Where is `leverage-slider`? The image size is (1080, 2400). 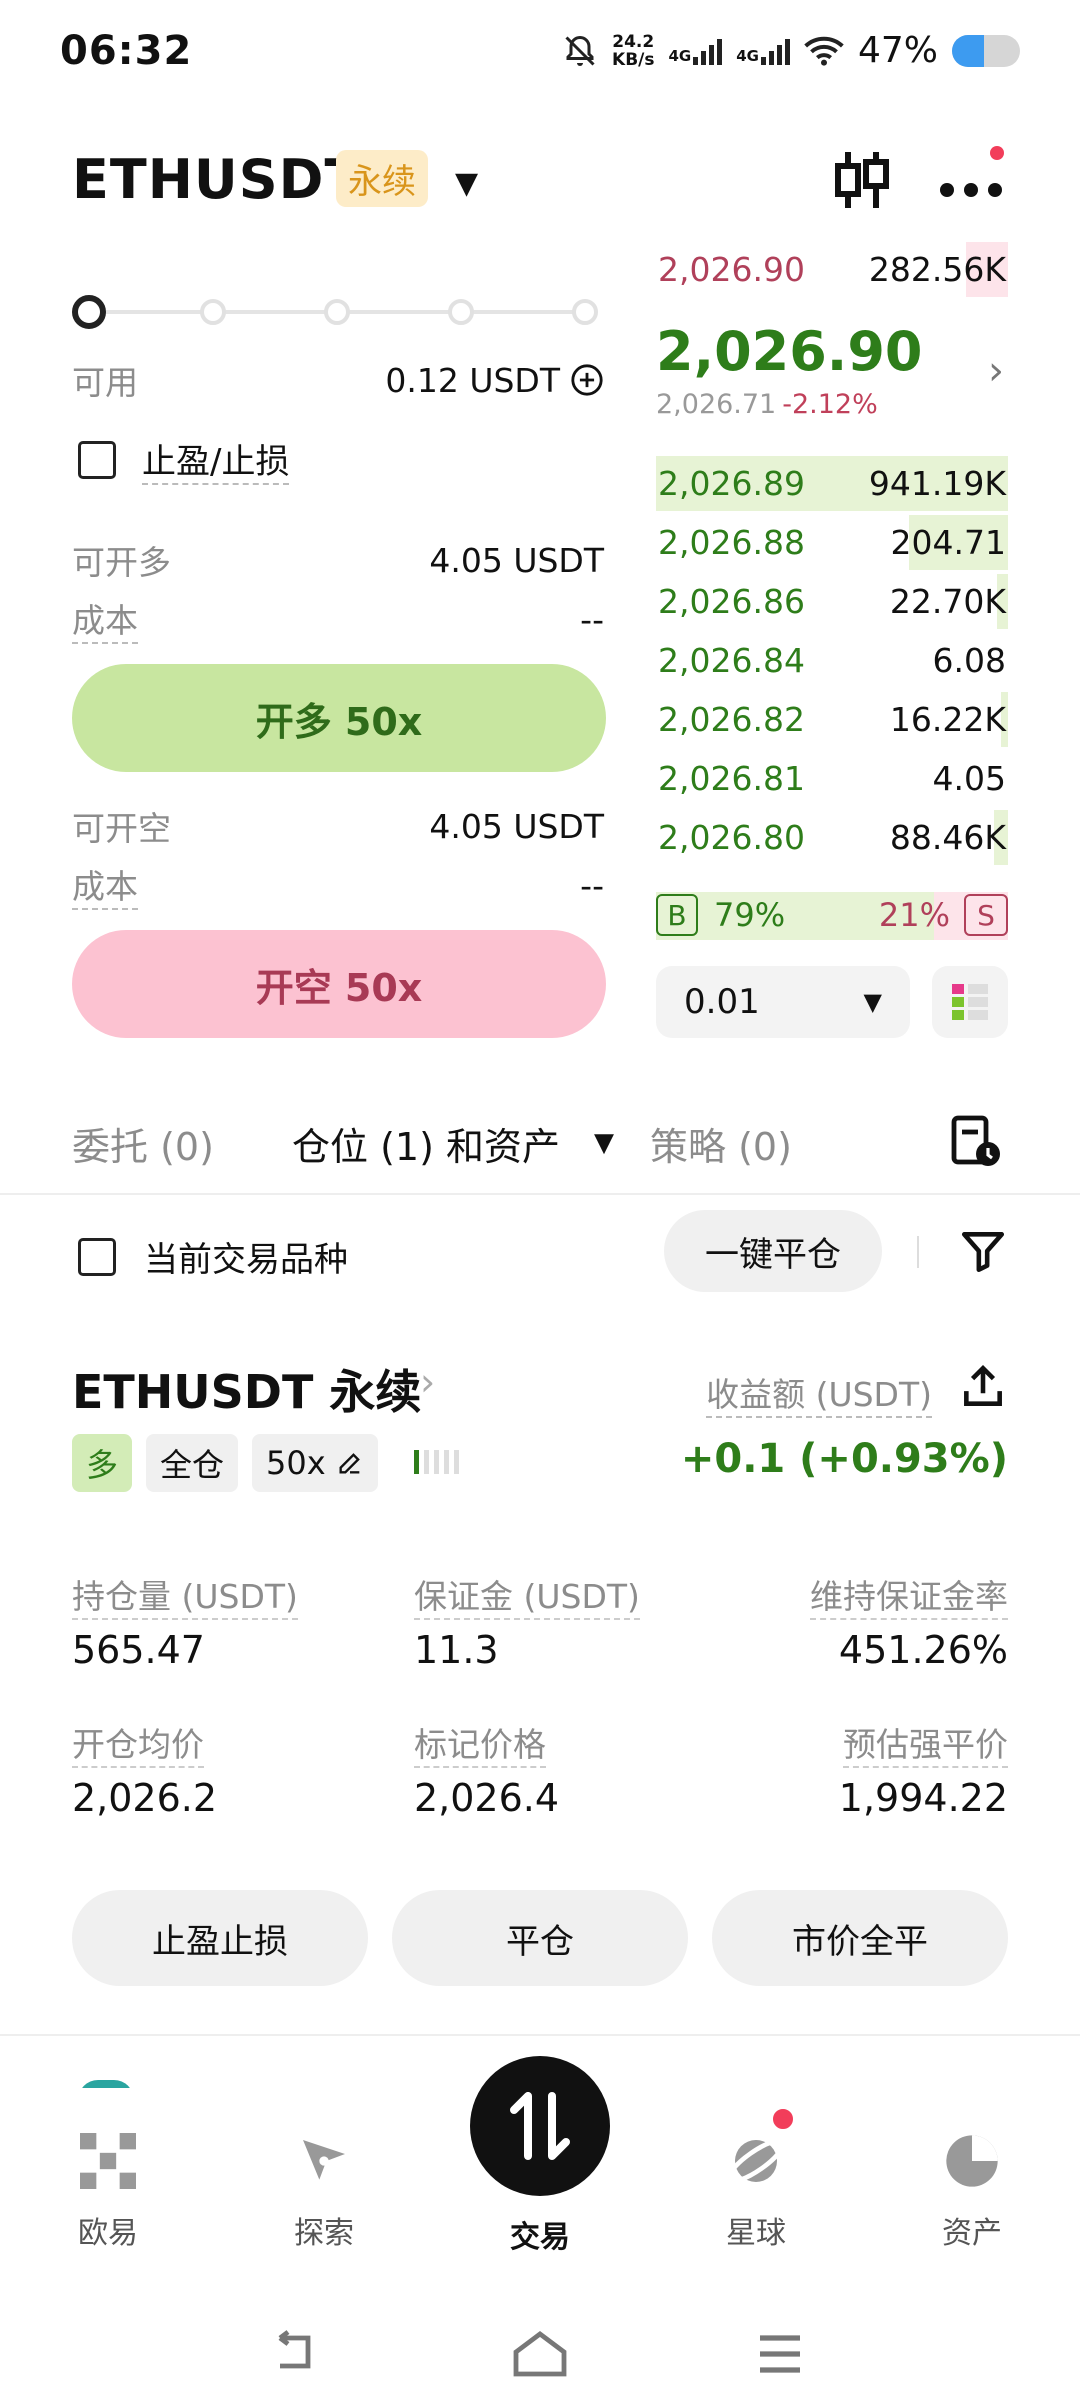 leverage-slider is located at coordinates (337, 312).